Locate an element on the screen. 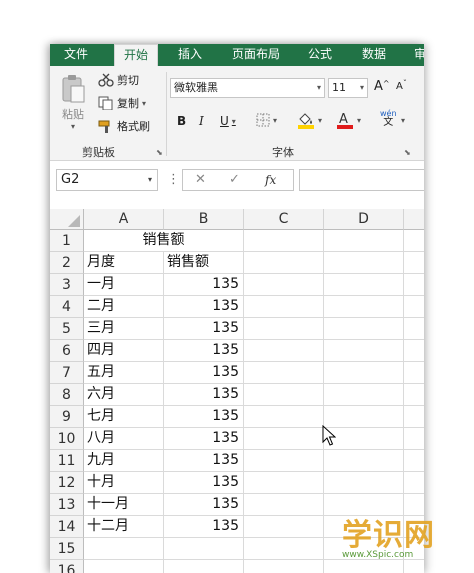 This screenshot has width=474, height=573. tab-formulas: 公式 is located at coordinates (320, 55).